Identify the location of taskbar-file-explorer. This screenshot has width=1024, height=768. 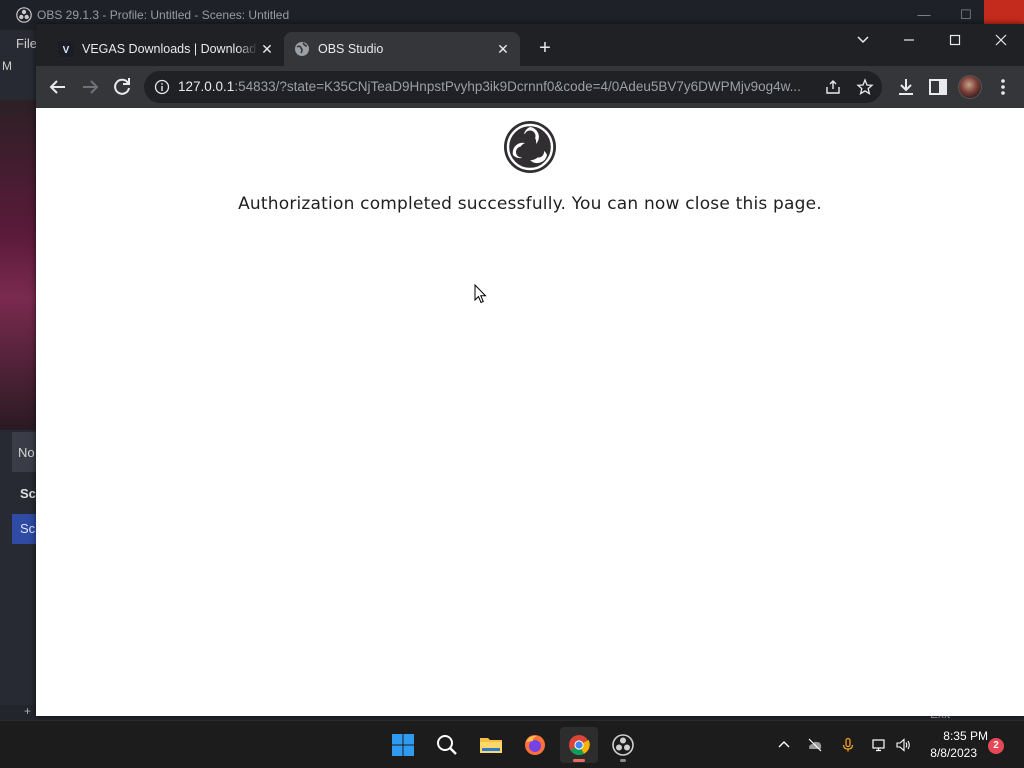
(491, 745).